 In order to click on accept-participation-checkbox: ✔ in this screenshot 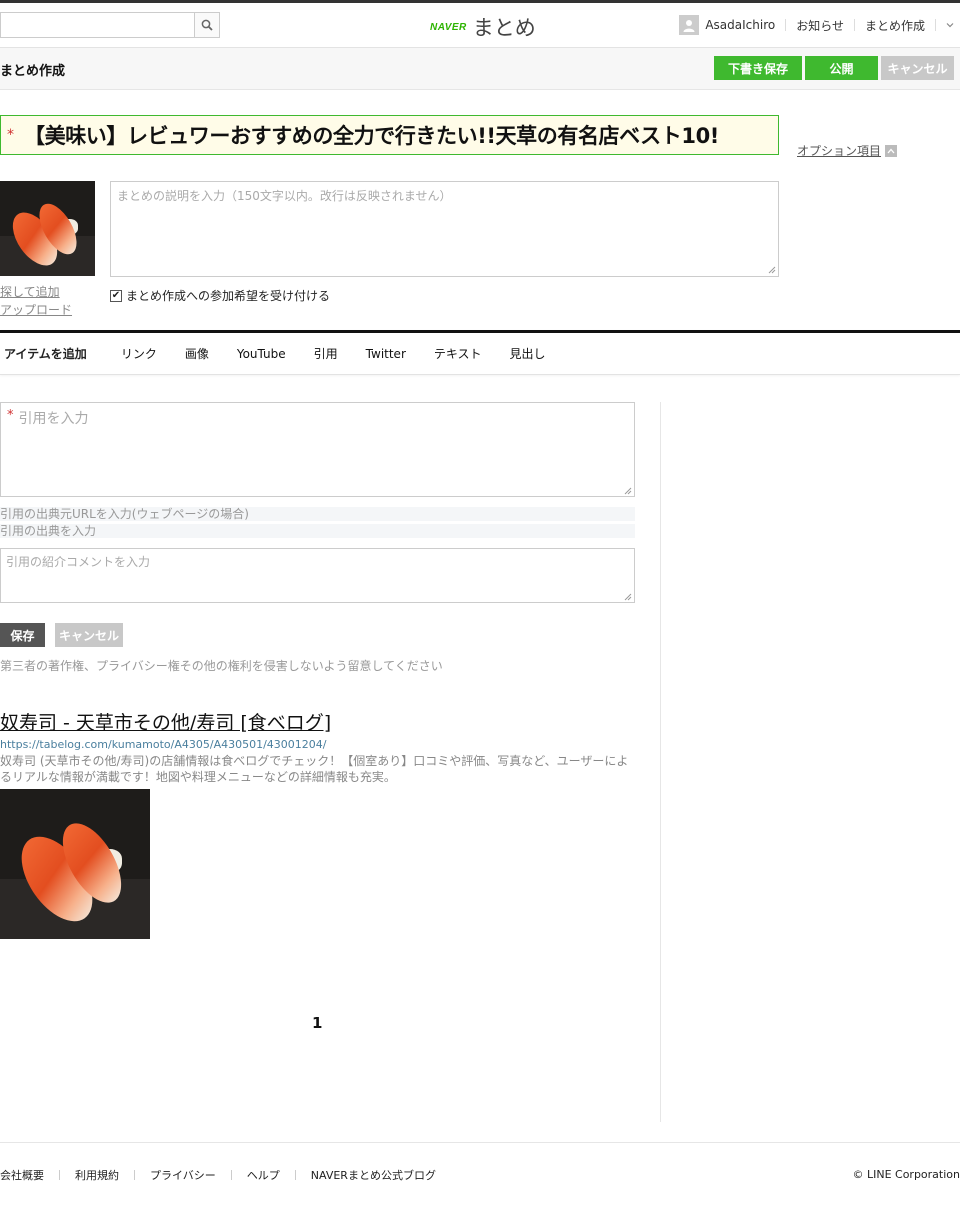, I will do `click(116, 295)`.